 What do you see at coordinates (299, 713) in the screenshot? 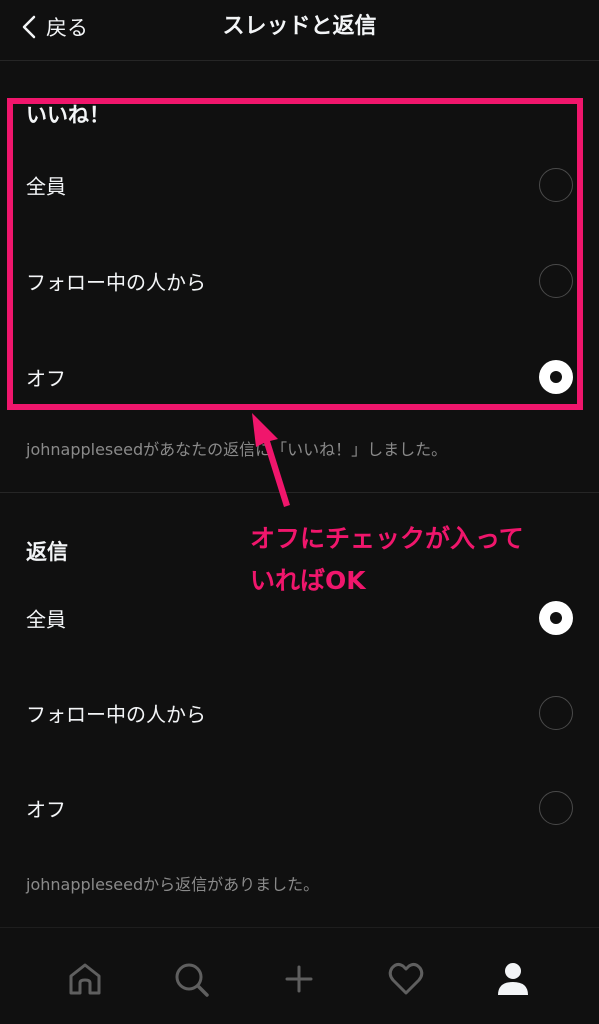
I see `replies-option-following: フォロー中の人から` at bounding box center [299, 713].